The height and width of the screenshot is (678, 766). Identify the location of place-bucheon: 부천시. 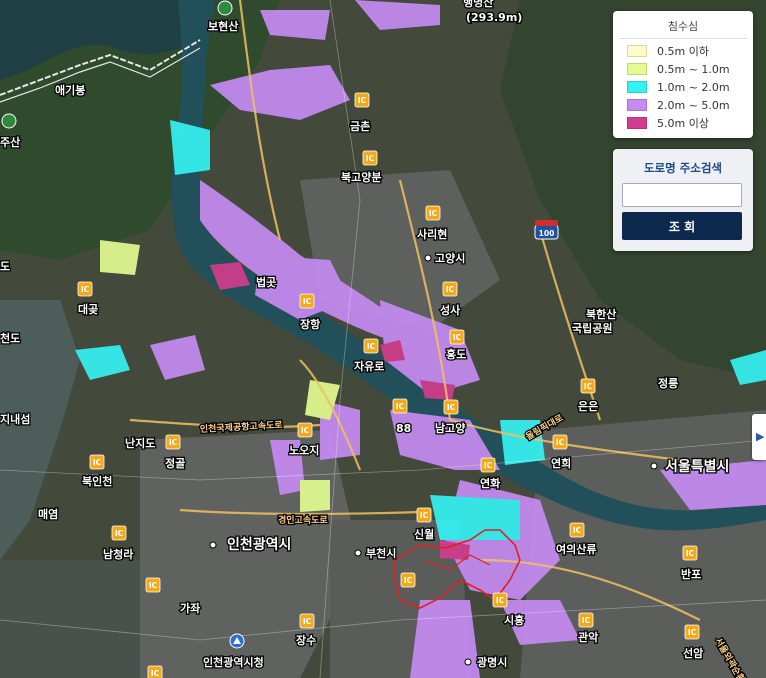
(381, 553).